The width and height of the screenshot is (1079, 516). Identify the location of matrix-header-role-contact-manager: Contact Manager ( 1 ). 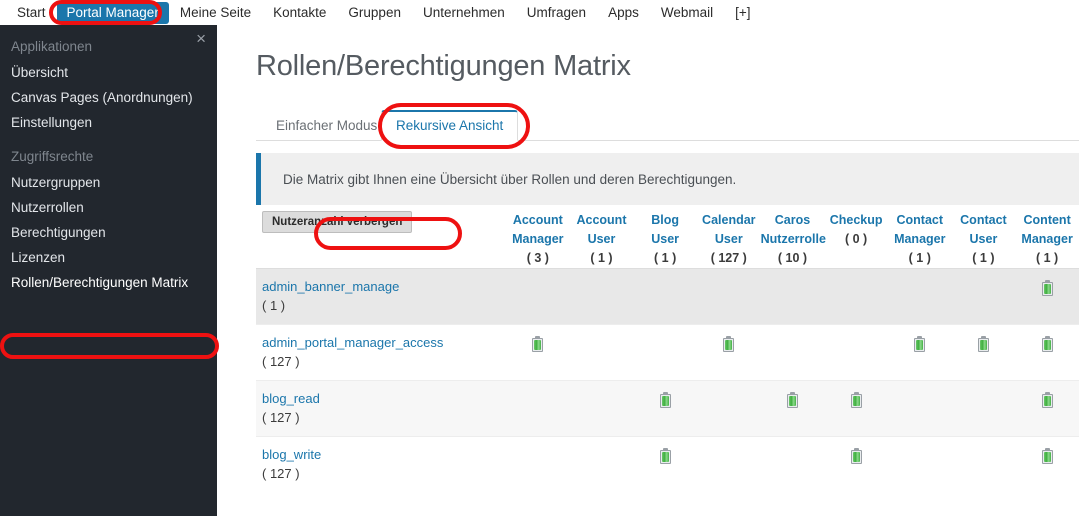
(920, 240).